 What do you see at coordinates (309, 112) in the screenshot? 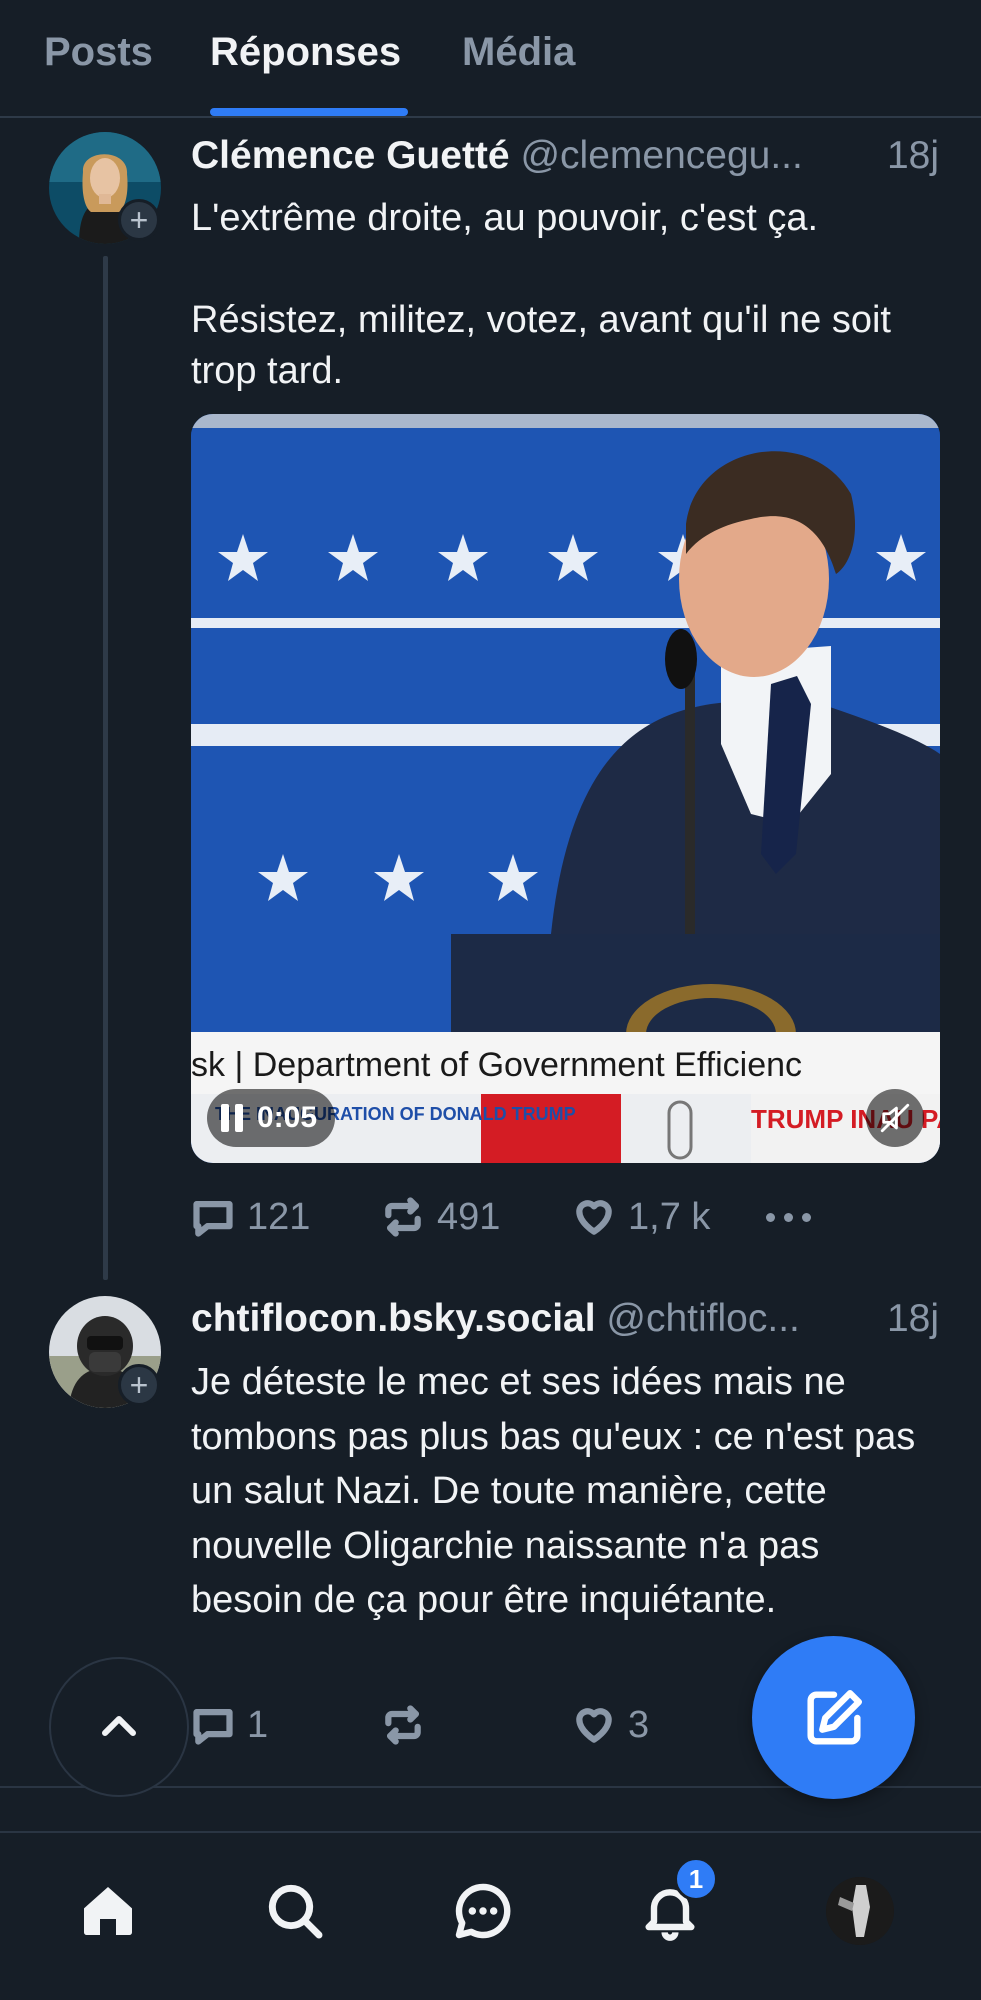
I see `active-tab-indicator` at bounding box center [309, 112].